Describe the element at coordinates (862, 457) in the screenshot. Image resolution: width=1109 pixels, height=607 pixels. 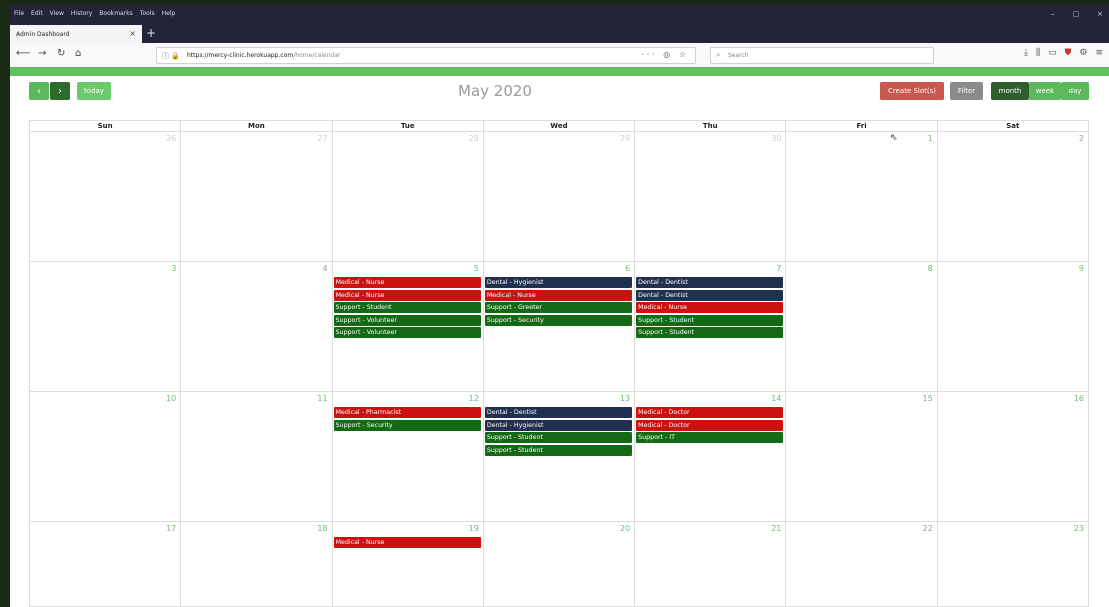
I see `day-cell: 15` at that location.